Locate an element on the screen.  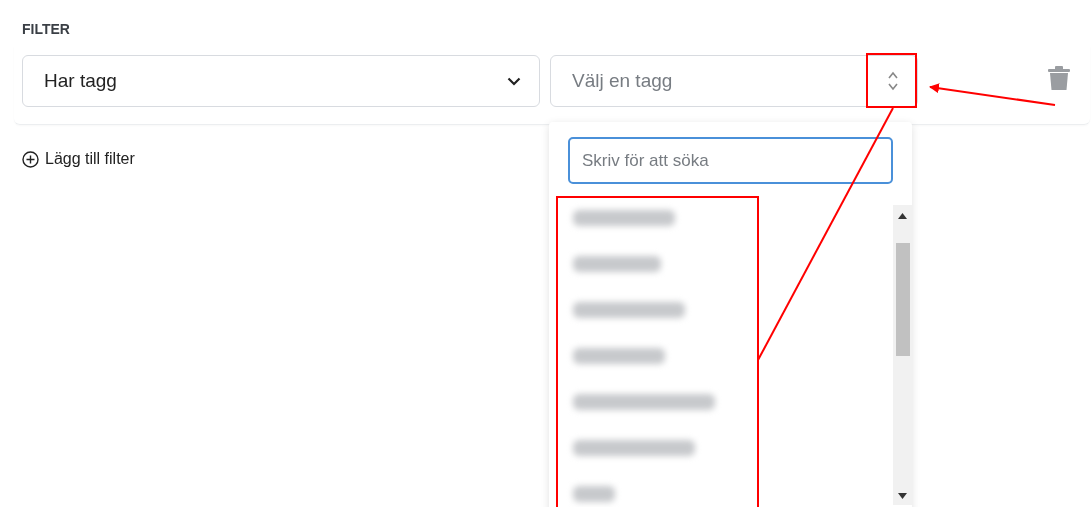
scroll-up-icon is located at coordinates (902, 216).